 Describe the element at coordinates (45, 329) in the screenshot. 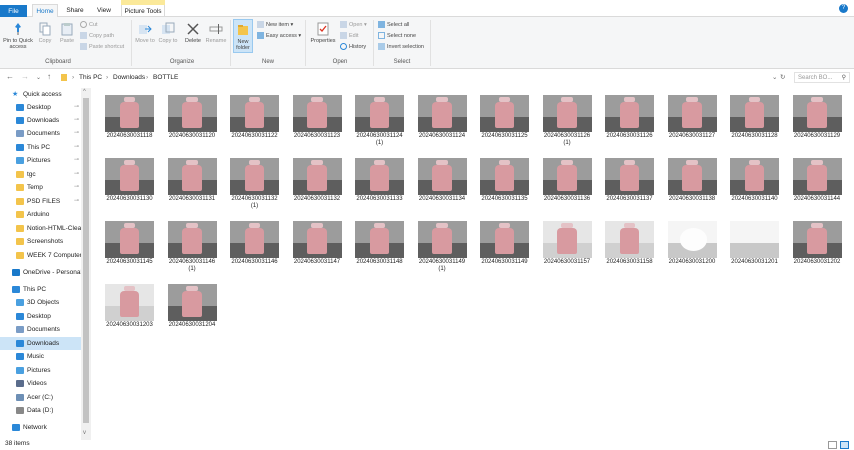

I see `nav-item: Documents` at that location.